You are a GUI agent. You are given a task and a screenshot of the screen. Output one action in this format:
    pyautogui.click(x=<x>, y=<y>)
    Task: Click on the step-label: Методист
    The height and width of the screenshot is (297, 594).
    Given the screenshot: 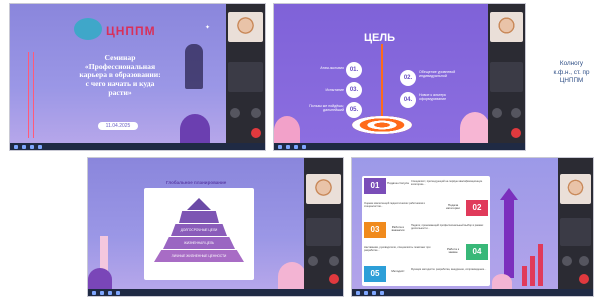 What is the action you would take?
    pyautogui.click(x=398, y=271)
    